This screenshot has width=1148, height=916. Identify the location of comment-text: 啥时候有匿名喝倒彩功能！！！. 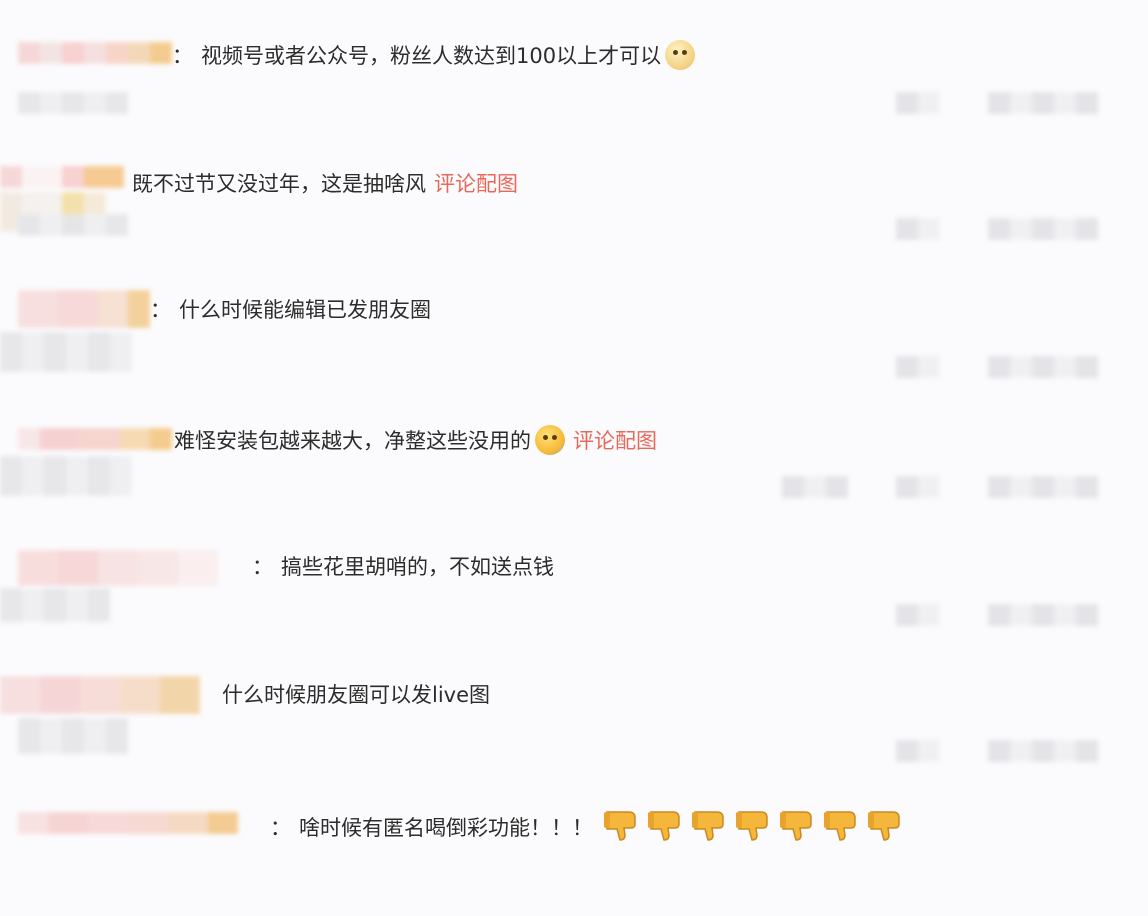
(446, 828).